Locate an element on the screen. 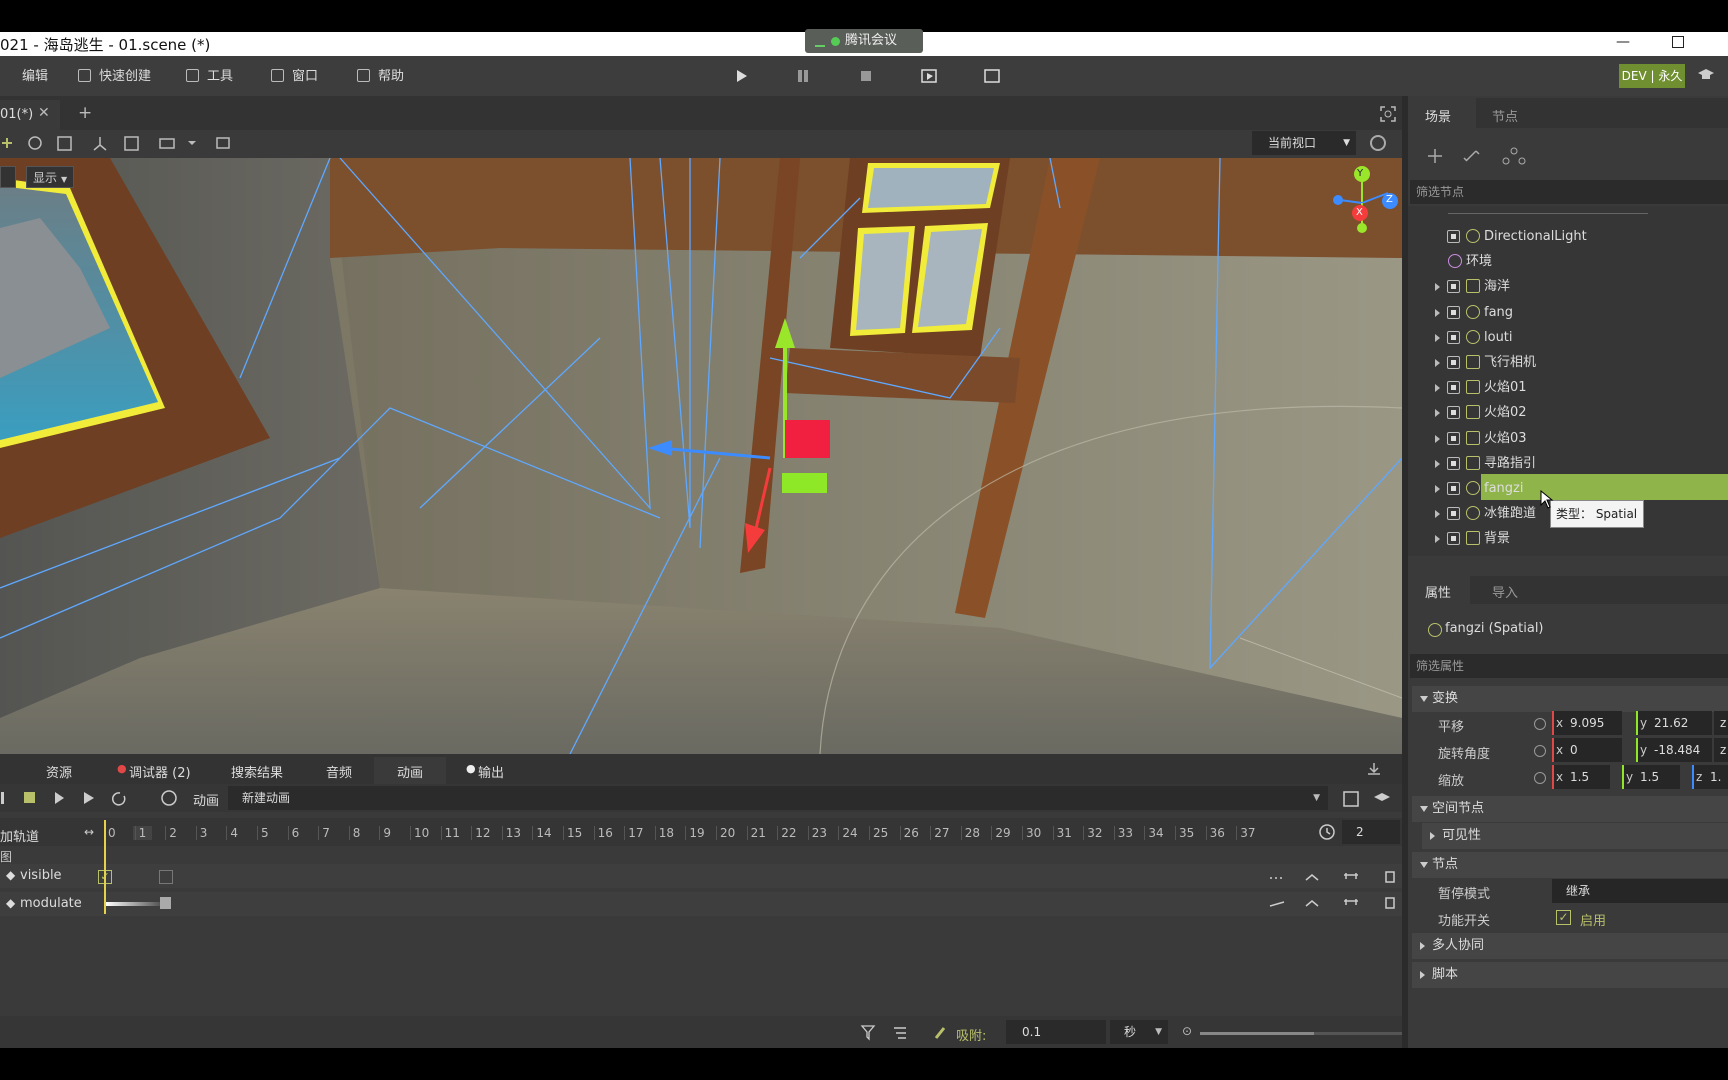  view-dropdown-icon is located at coordinates (192, 143).